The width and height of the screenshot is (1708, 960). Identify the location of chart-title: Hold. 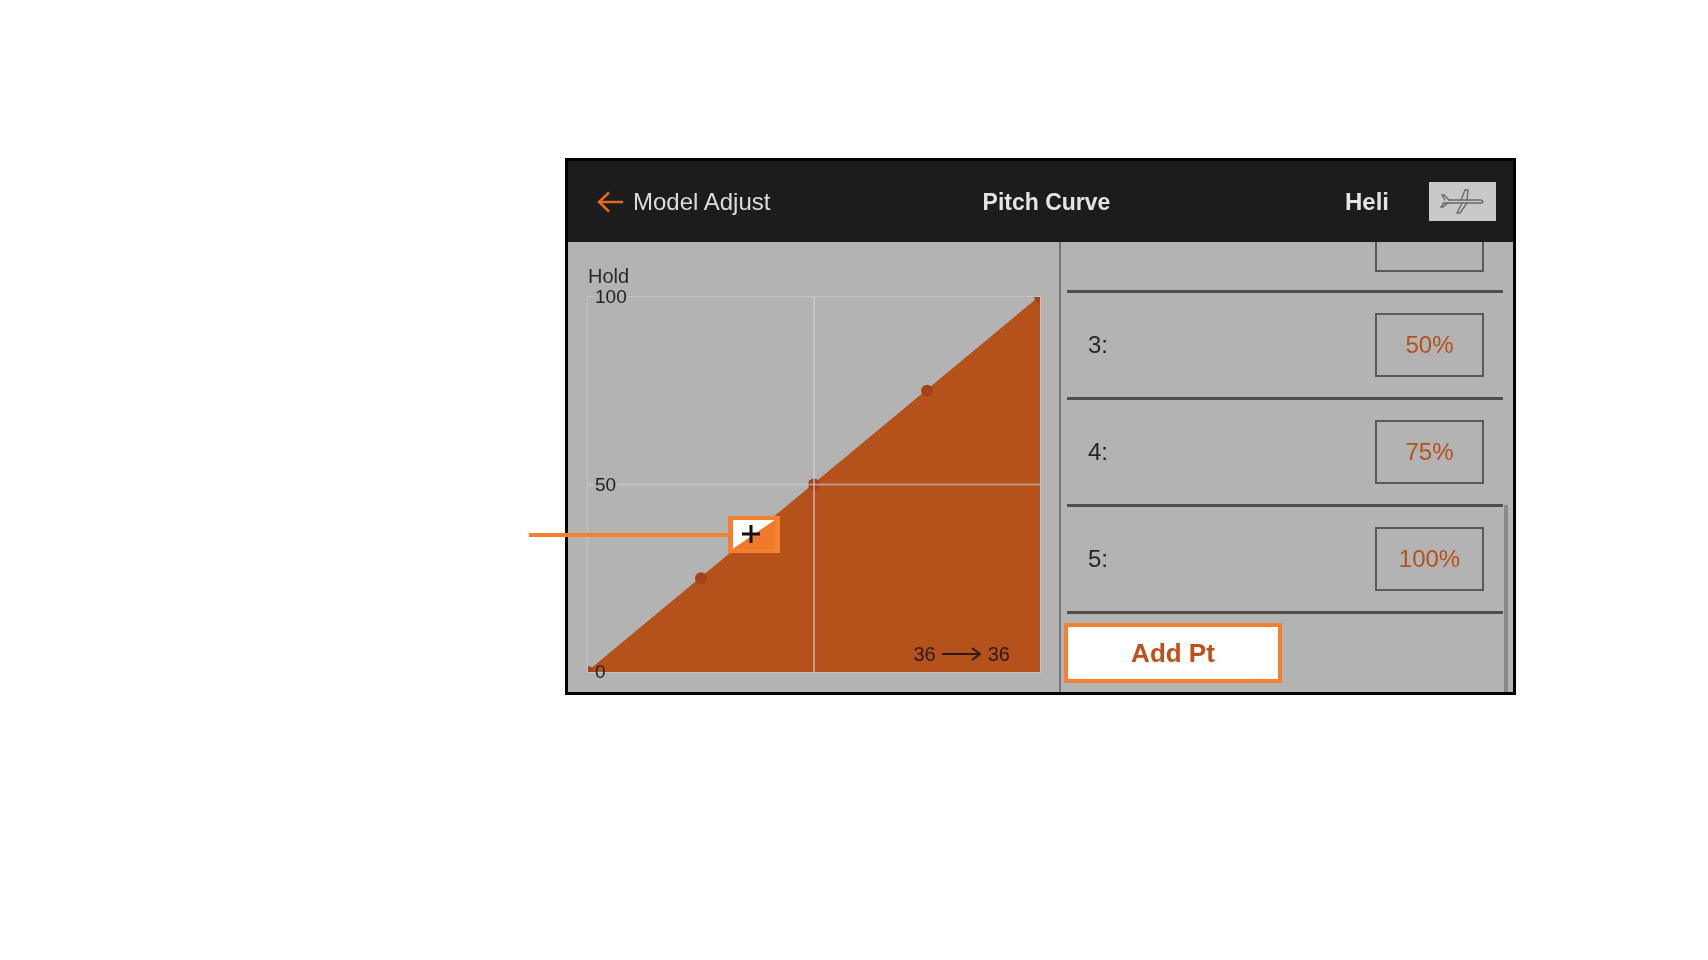
(609, 276).